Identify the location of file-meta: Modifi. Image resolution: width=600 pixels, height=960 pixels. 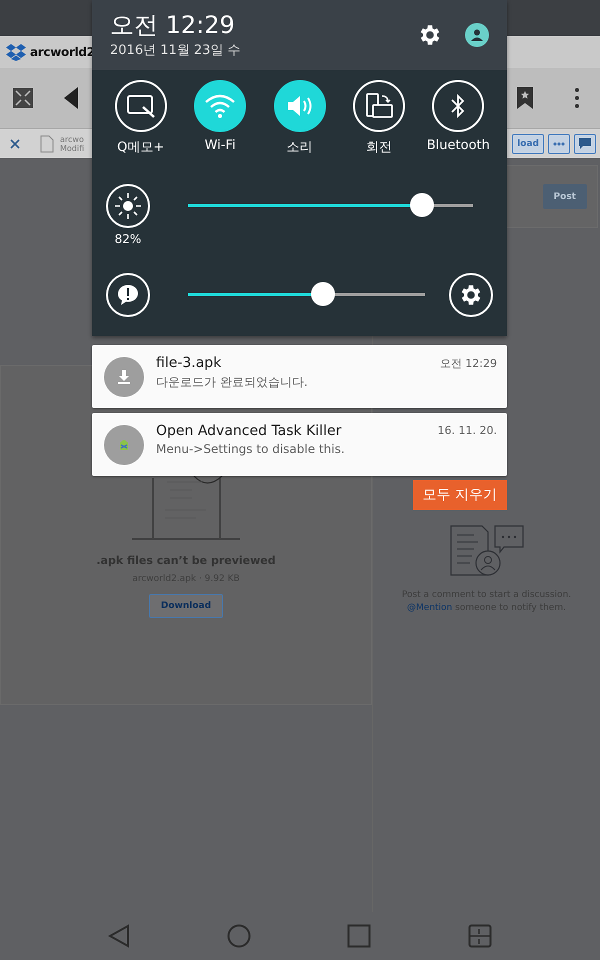
(72, 148).